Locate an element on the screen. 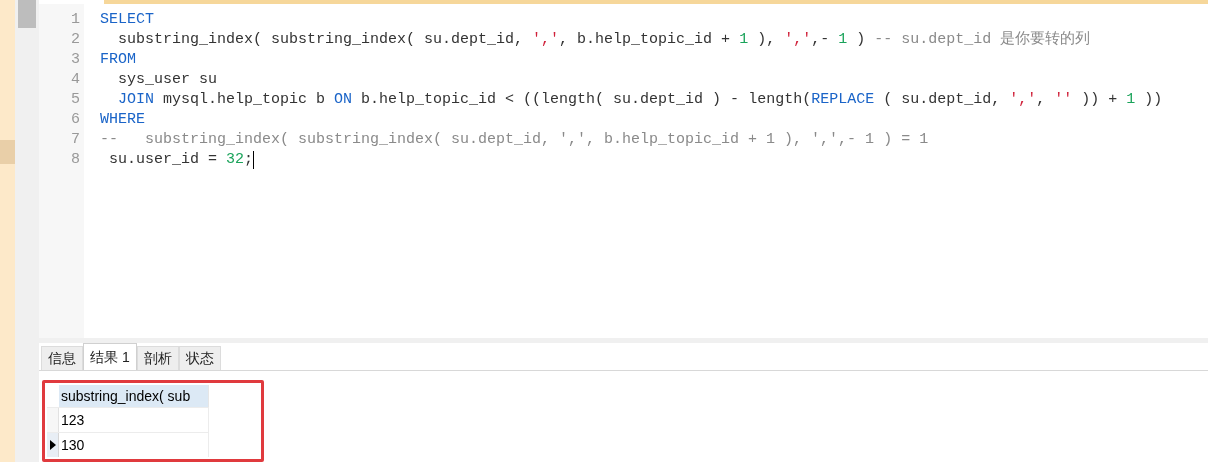 The height and width of the screenshot is (462, 1208). line-number: 8 is located at coordinates (75, 160).